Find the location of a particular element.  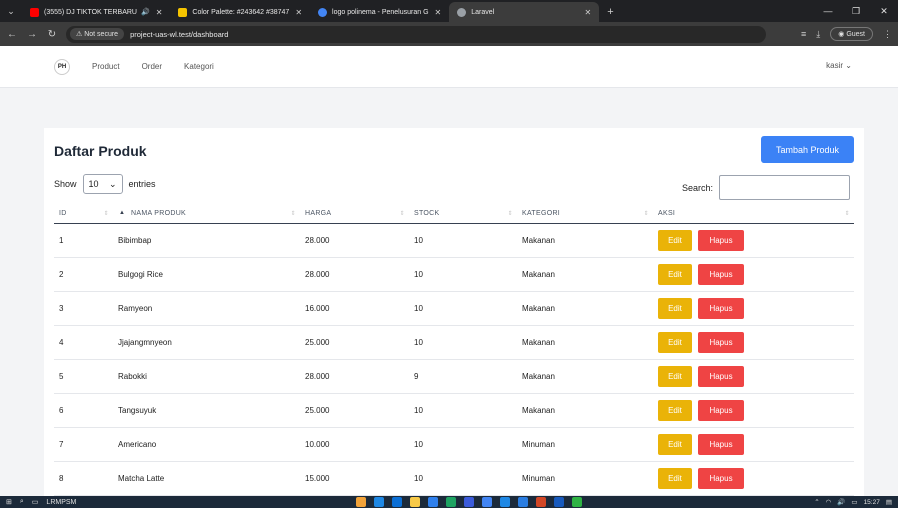

table-row: 2 Bulgogi Rice 28.000 10 Makanan Edit Hapus is located at coordinates (454, 274).